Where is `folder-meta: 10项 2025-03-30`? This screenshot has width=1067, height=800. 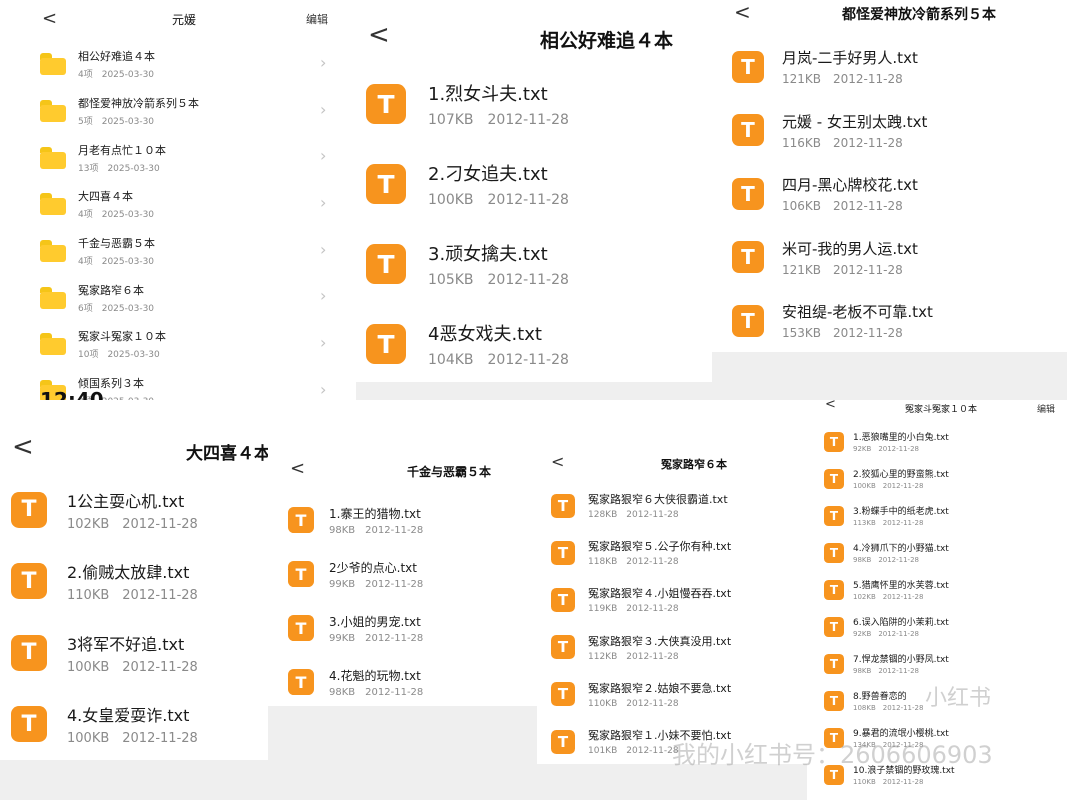
folder-meta: 10项 2025-03-30 is located at coordinates (122, 353).